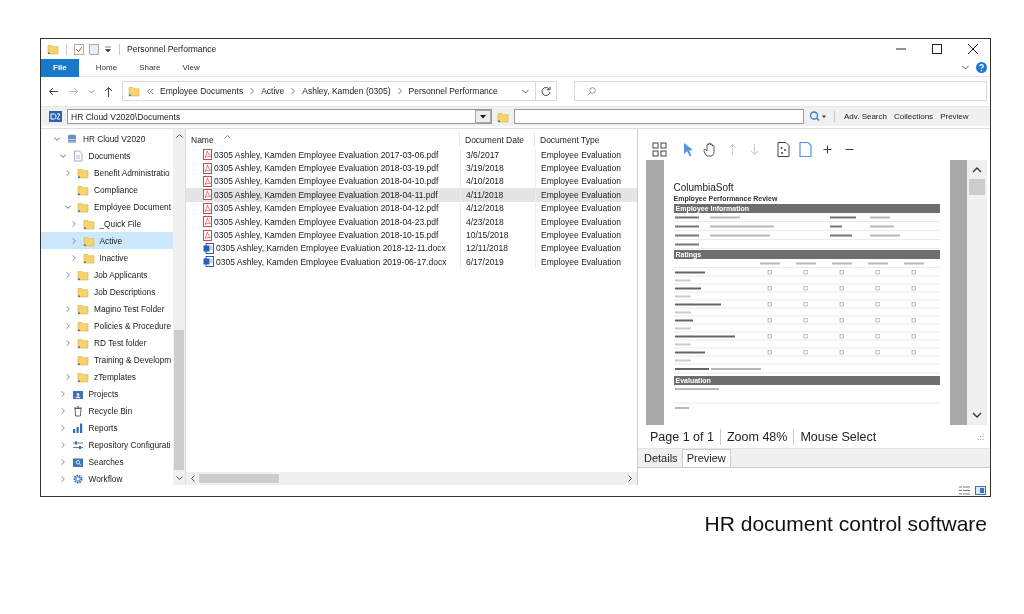  What do you see at coordinates (77, 478) in the screenshot?
I see `gear-icon` at bounding box center [77, 478].